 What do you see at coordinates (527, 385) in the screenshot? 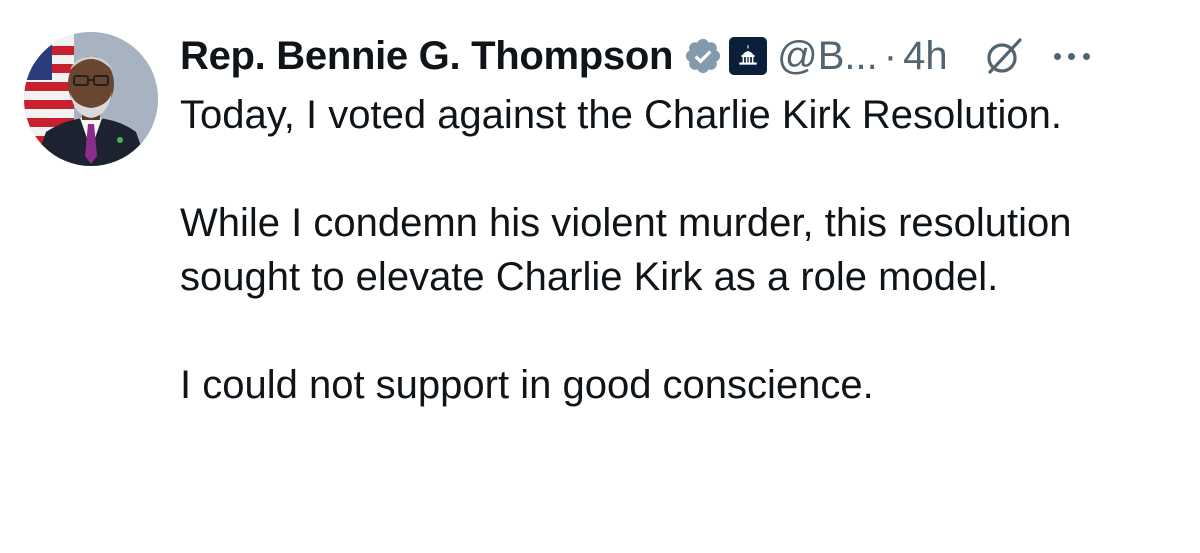
I see `tweet-paragraph: I could not support in good conscience.` at bounding box center [527, 385].